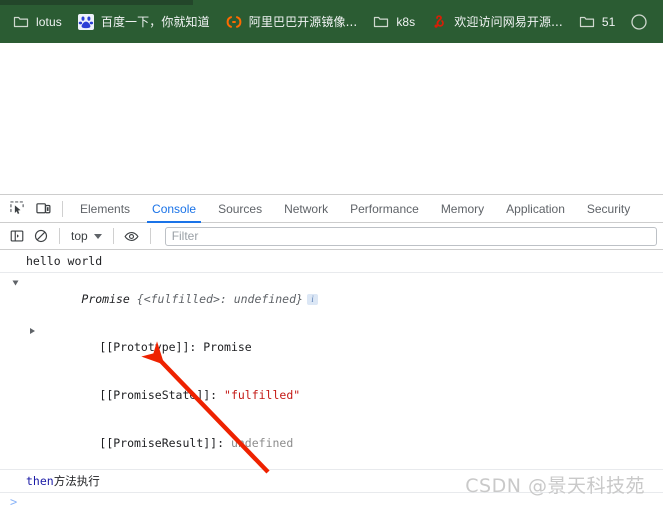 The image size is (663, 511). Describe the element at coordinates (62, 208) in the screenshot. I see `toolbar-divider` at that location.